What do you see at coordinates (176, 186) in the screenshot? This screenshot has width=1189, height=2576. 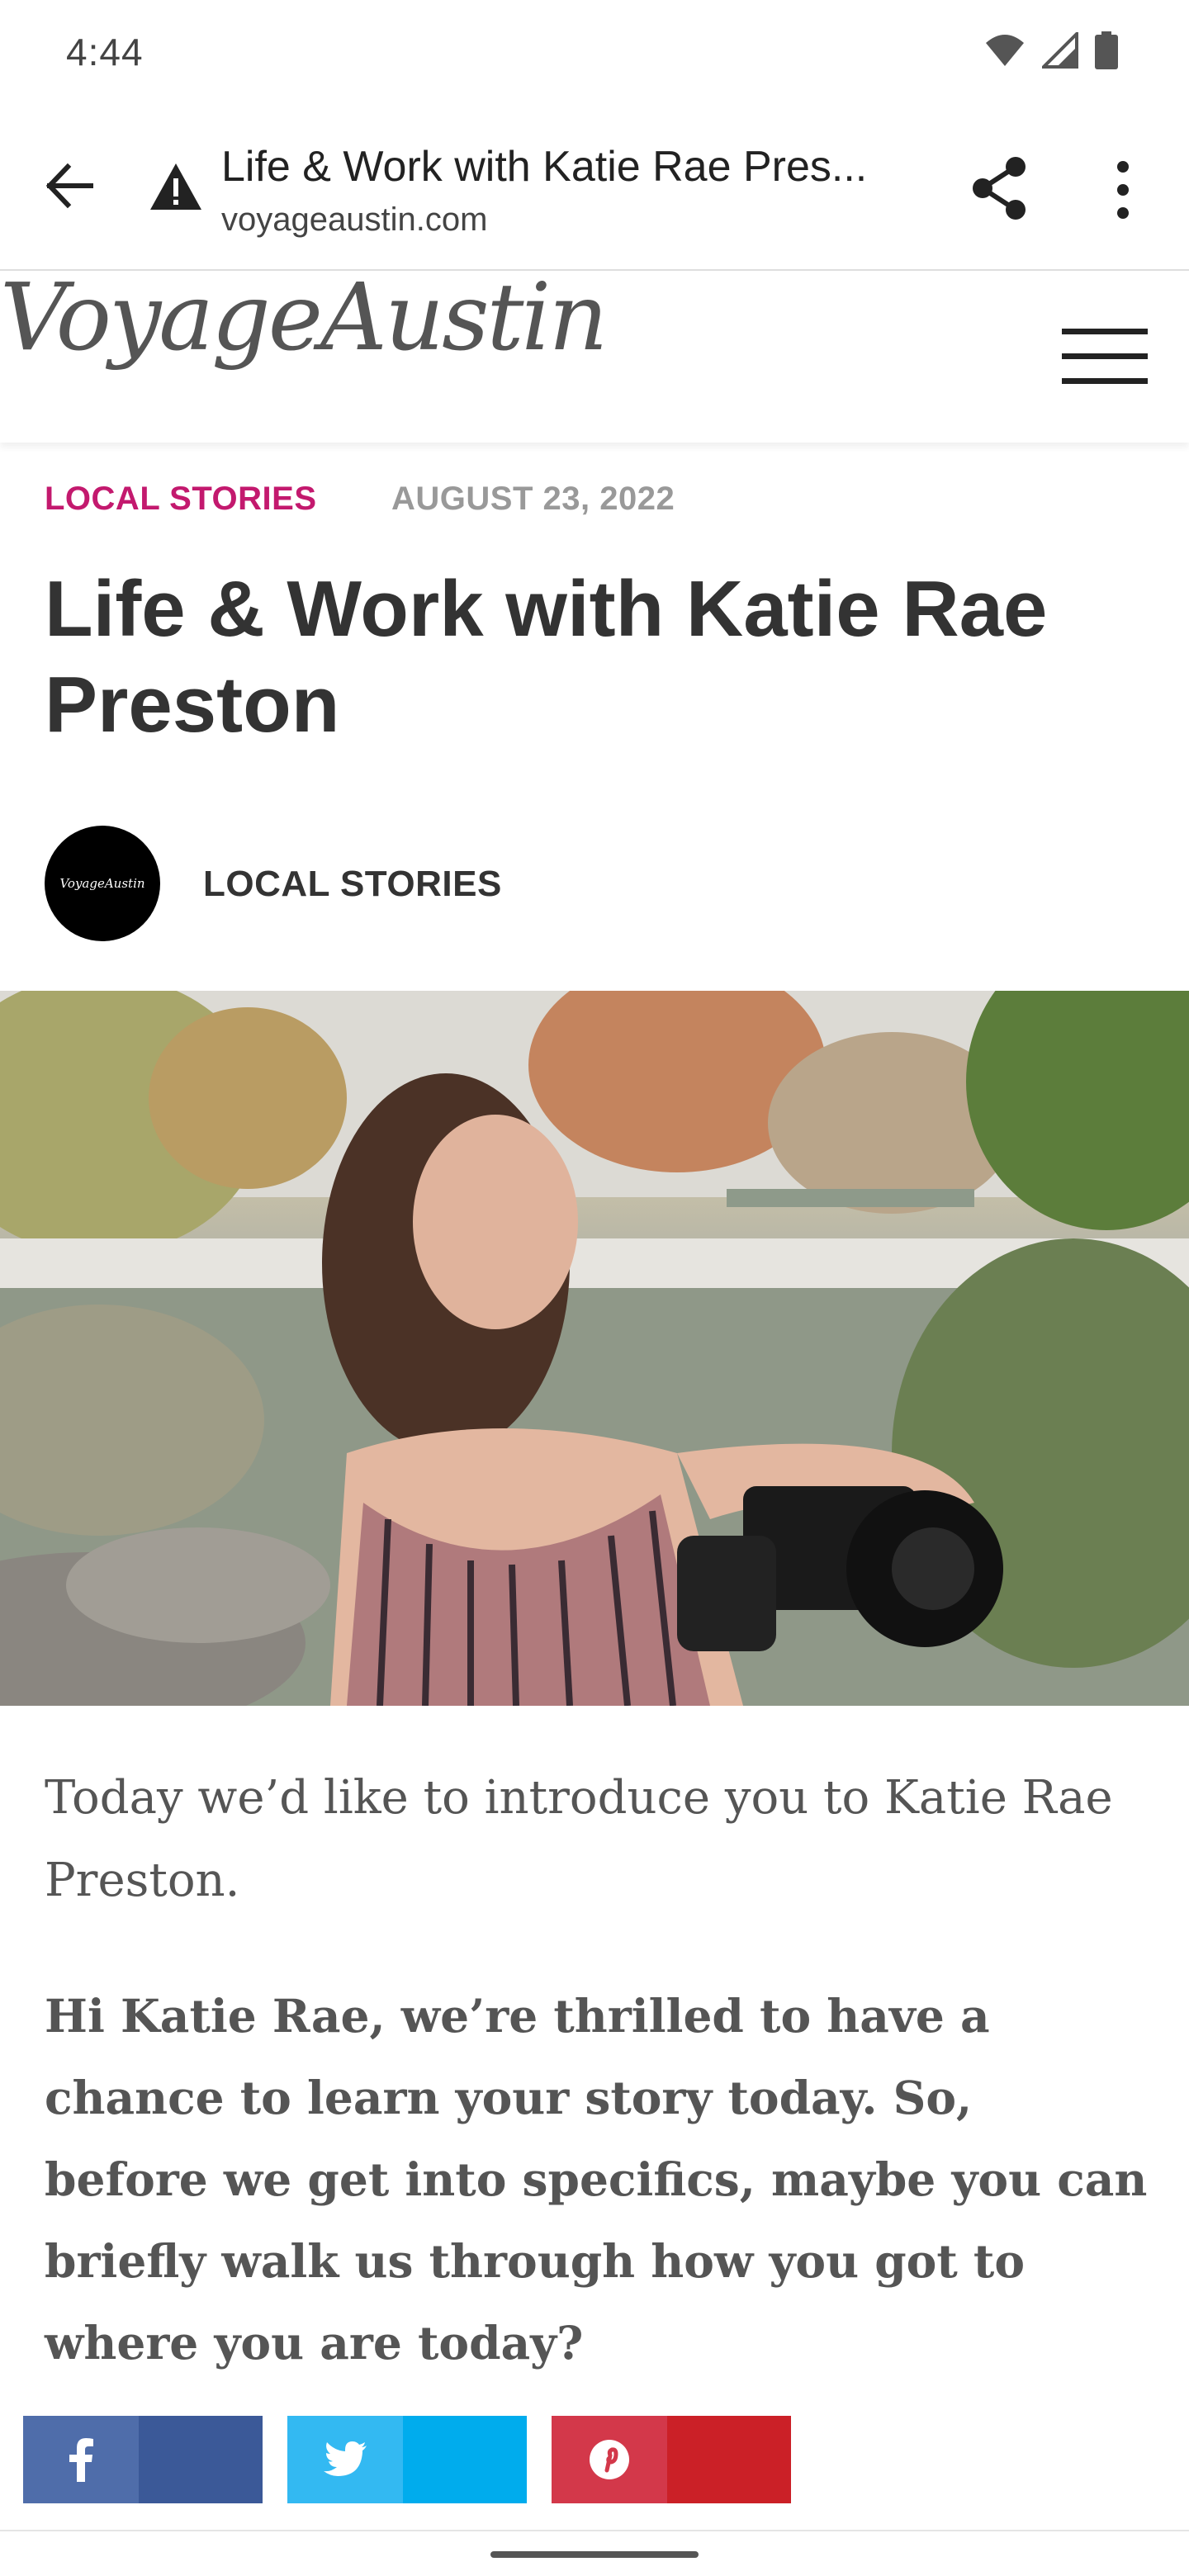 I see `warning-icon` at bounding box center [176, 186].